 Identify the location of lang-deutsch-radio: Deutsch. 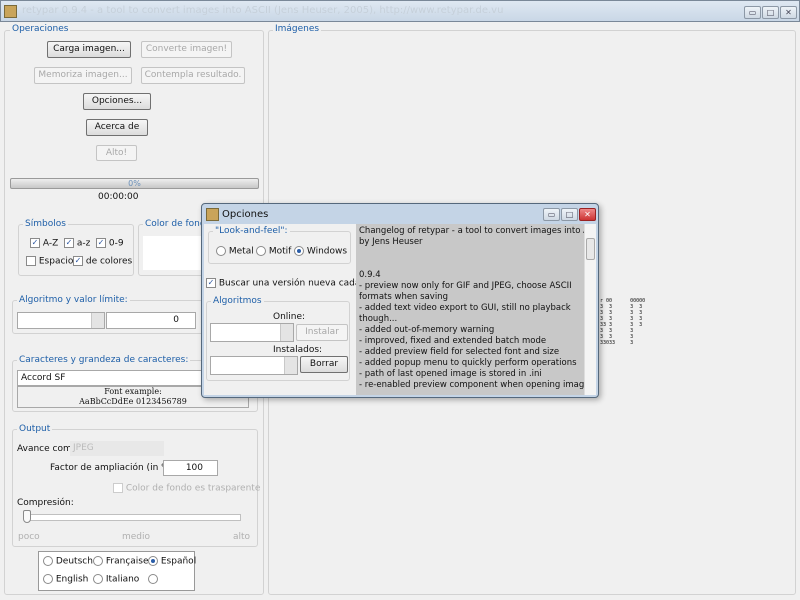
(68, 561).